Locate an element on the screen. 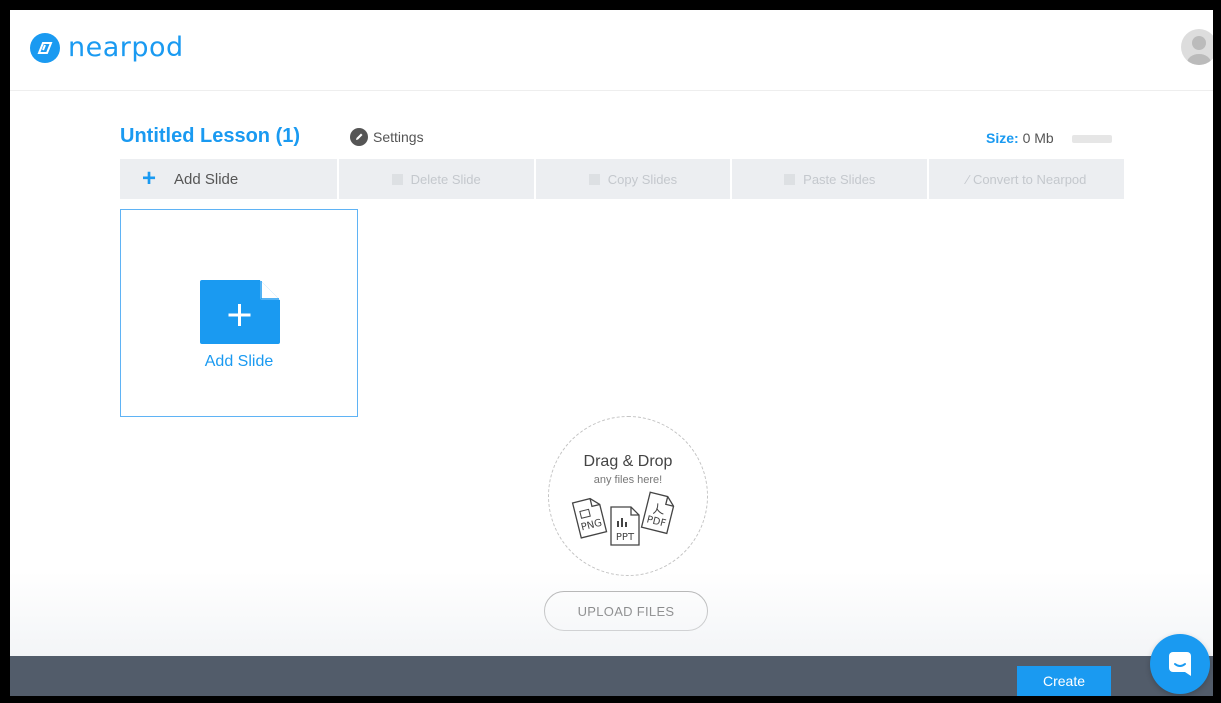 The image size is (1221, 703). add-slide-button: + Add Slide is located at coordinates (229, 179).